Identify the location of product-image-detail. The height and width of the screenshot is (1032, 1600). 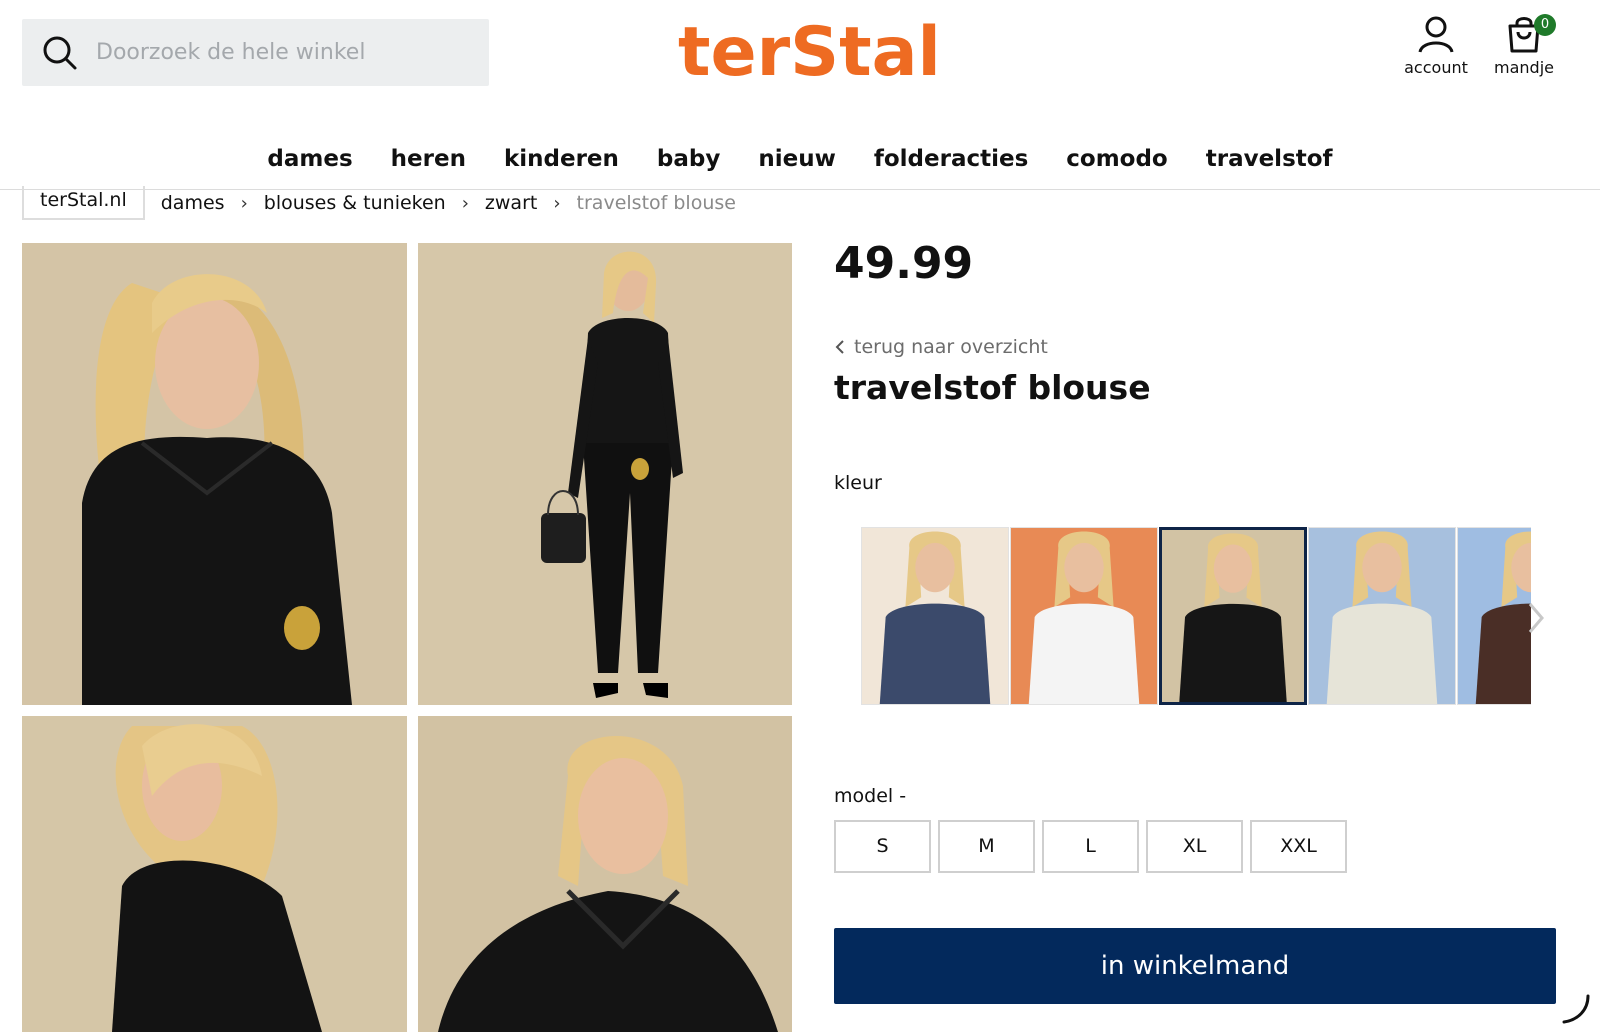
(605, 874).